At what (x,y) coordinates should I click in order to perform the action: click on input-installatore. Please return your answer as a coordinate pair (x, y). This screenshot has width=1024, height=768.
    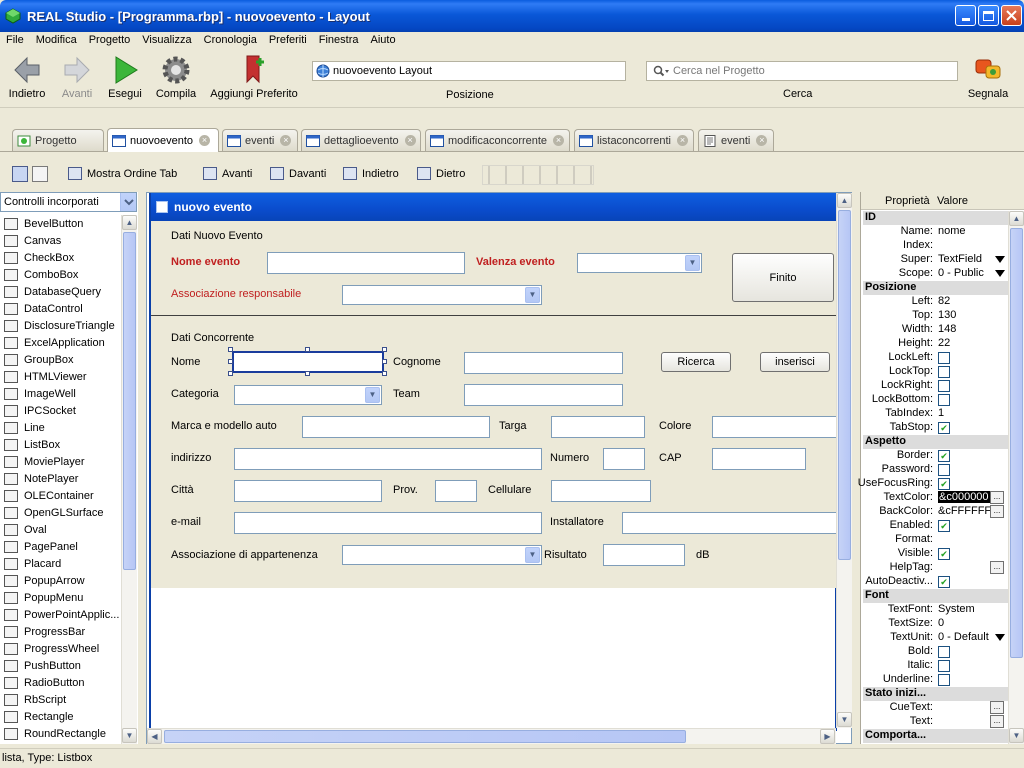
    Looking at the image, I should click on (729, 523).